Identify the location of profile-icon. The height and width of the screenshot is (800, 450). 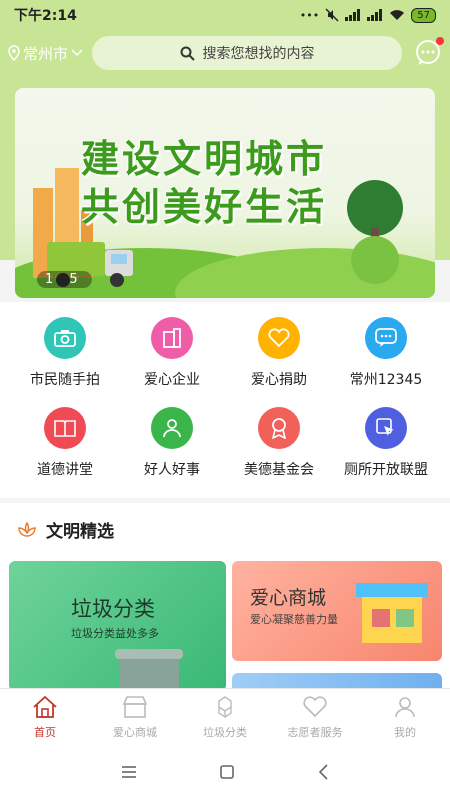
(405, 707).